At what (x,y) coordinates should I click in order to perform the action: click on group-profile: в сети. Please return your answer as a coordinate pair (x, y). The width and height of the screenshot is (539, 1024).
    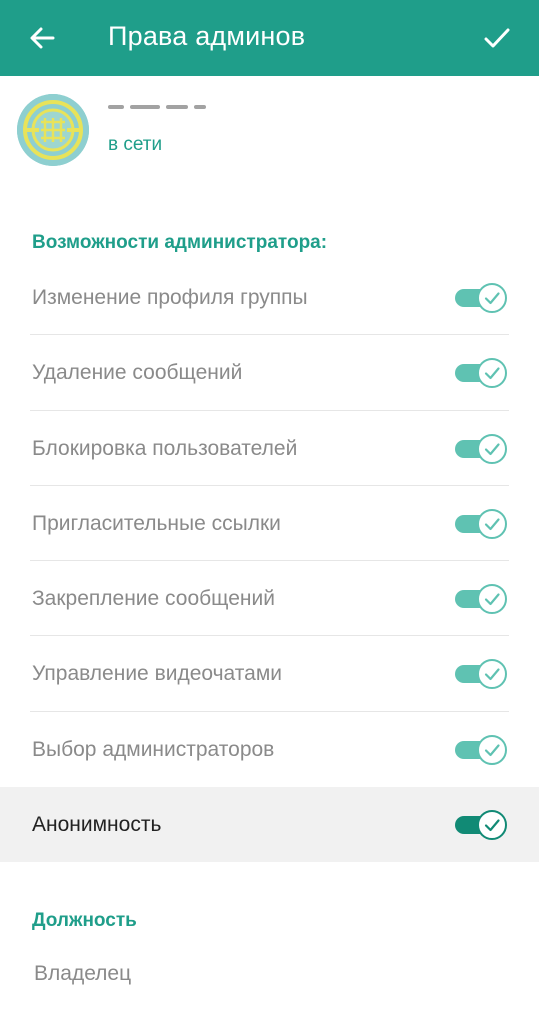
    Looking at the image, I should click on (269, 136).